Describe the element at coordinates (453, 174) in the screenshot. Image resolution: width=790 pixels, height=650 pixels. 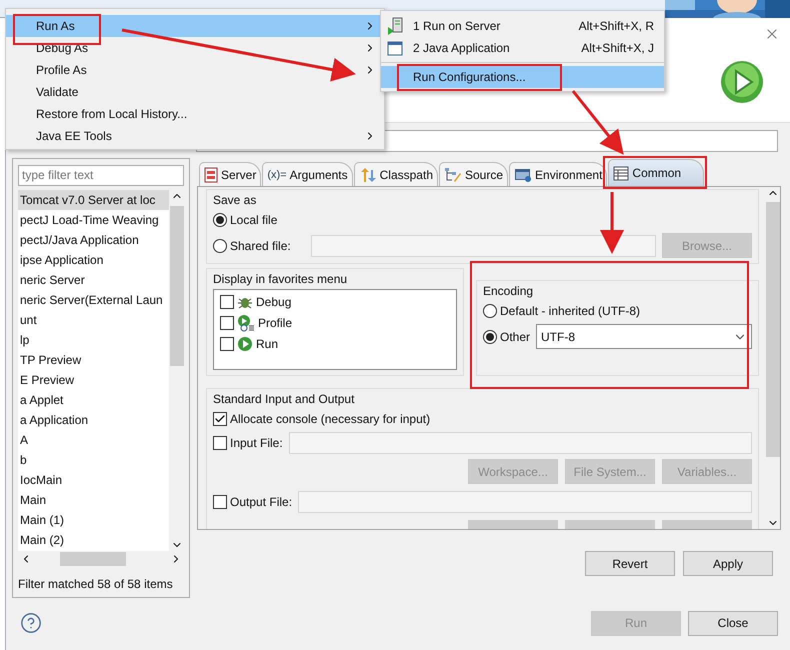
I see `tree-icon` at that location.